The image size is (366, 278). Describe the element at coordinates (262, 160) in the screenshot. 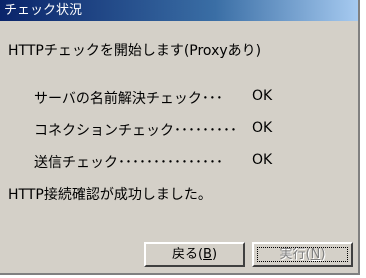

I see `check-status-send: OK` at that location.